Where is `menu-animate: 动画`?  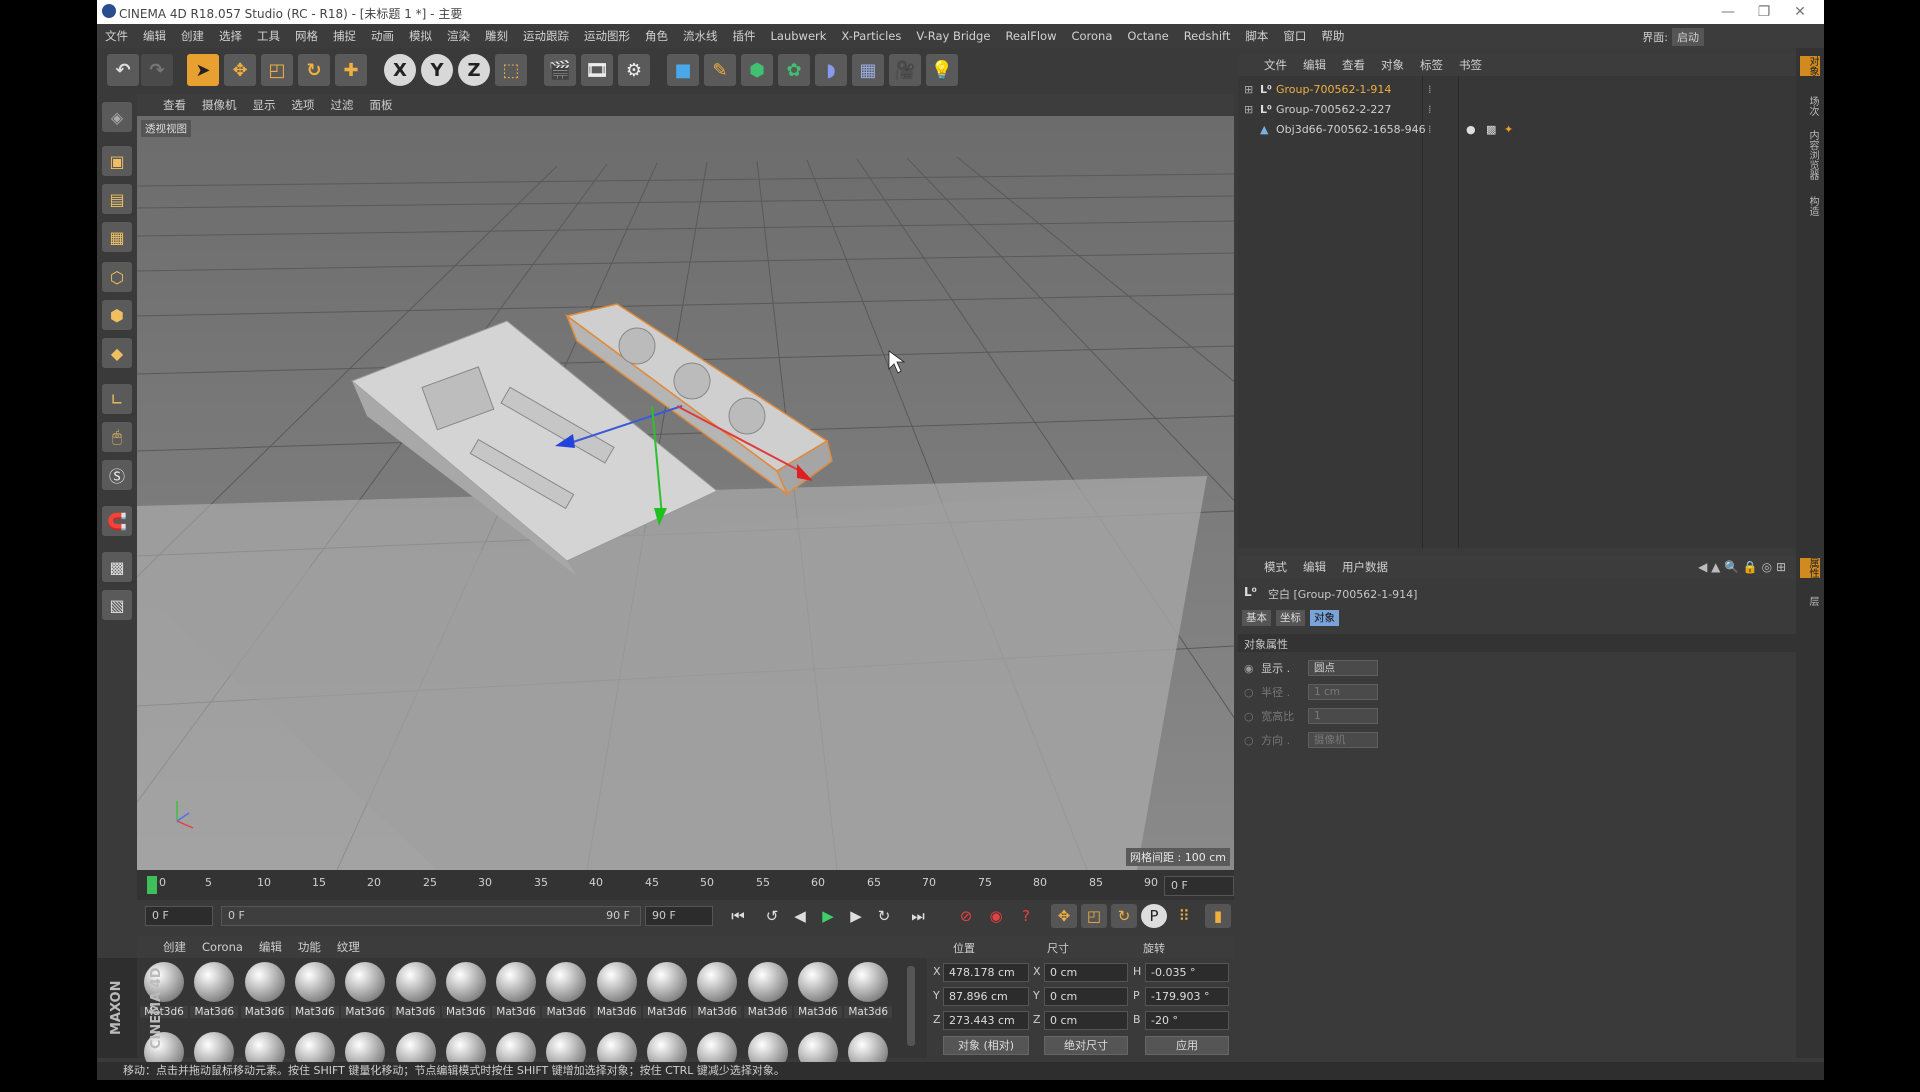 menu-animate: 动画 is located at coordinates (382, 36).